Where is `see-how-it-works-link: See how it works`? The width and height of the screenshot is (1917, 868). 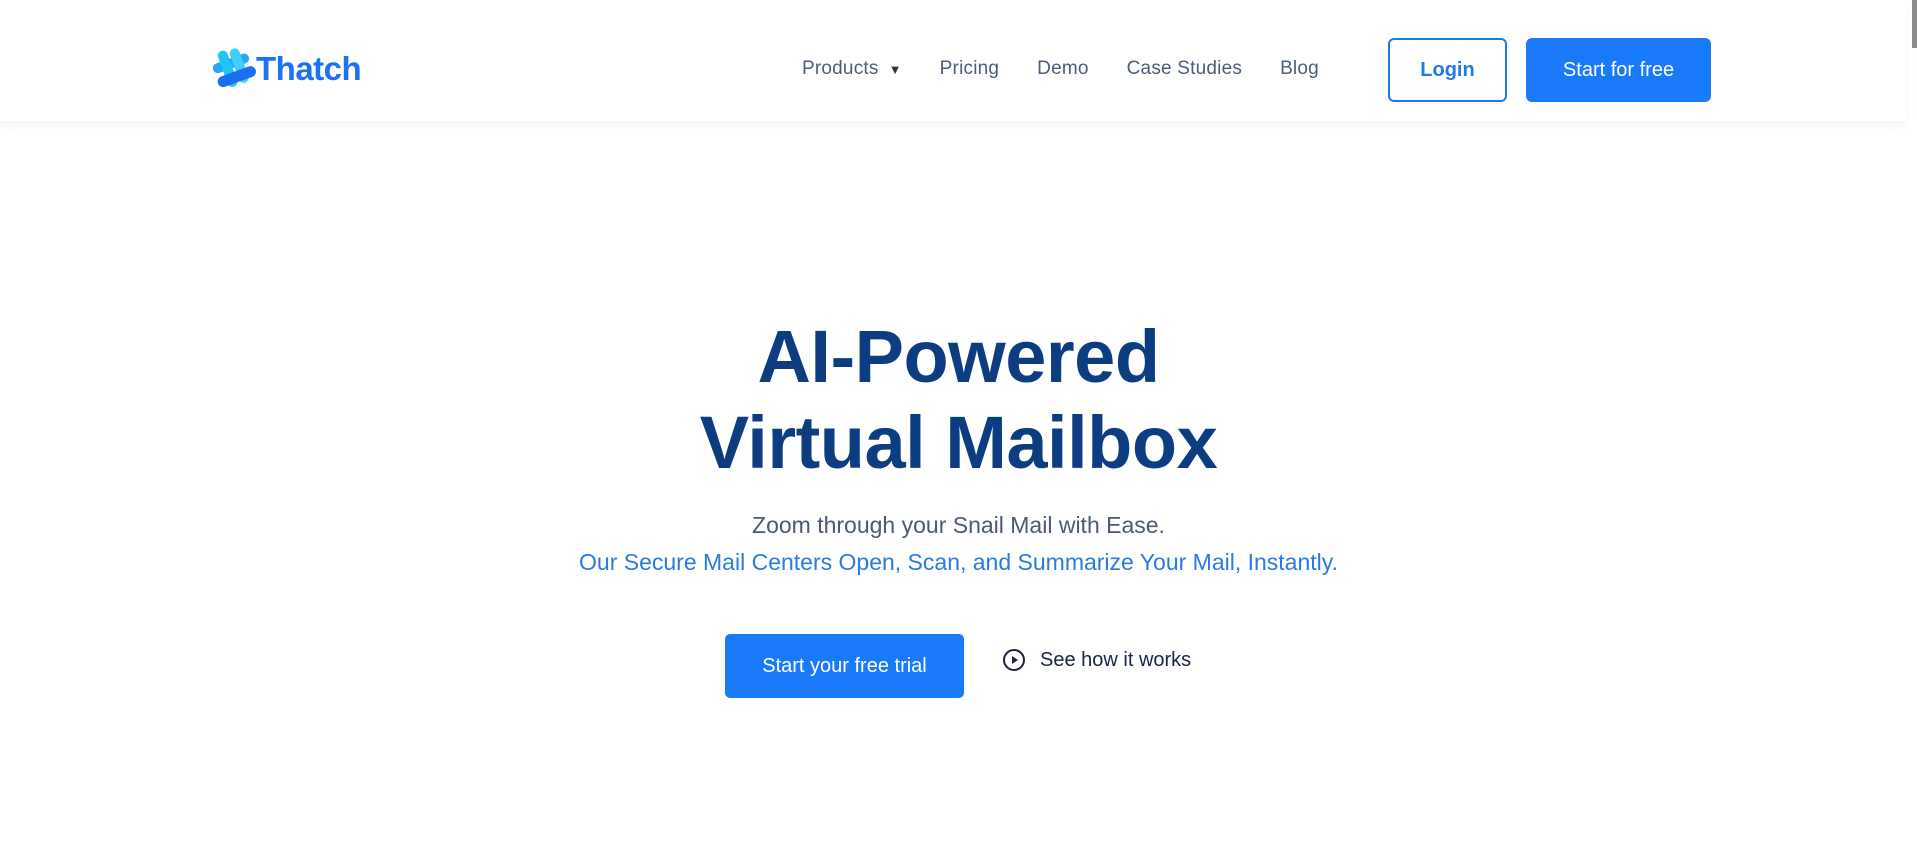
see-how-it-works-link: See how it works is located at coordinates (1096, 660).